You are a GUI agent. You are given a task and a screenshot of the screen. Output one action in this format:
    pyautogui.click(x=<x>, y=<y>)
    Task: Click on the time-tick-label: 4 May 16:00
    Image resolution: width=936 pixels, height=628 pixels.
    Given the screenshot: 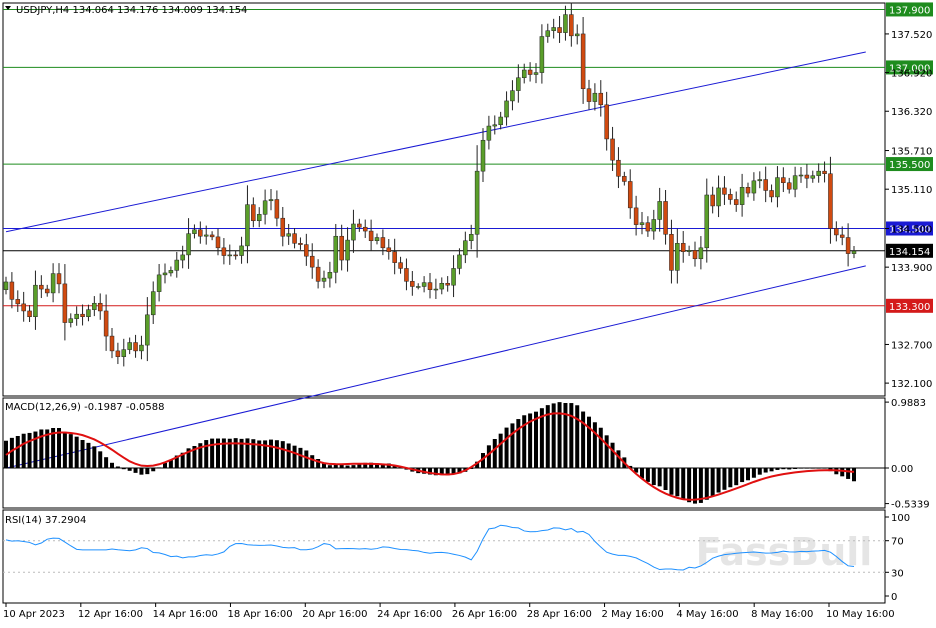 What is the action you would take?
    pyautogui.click(x=707, y=614)
    